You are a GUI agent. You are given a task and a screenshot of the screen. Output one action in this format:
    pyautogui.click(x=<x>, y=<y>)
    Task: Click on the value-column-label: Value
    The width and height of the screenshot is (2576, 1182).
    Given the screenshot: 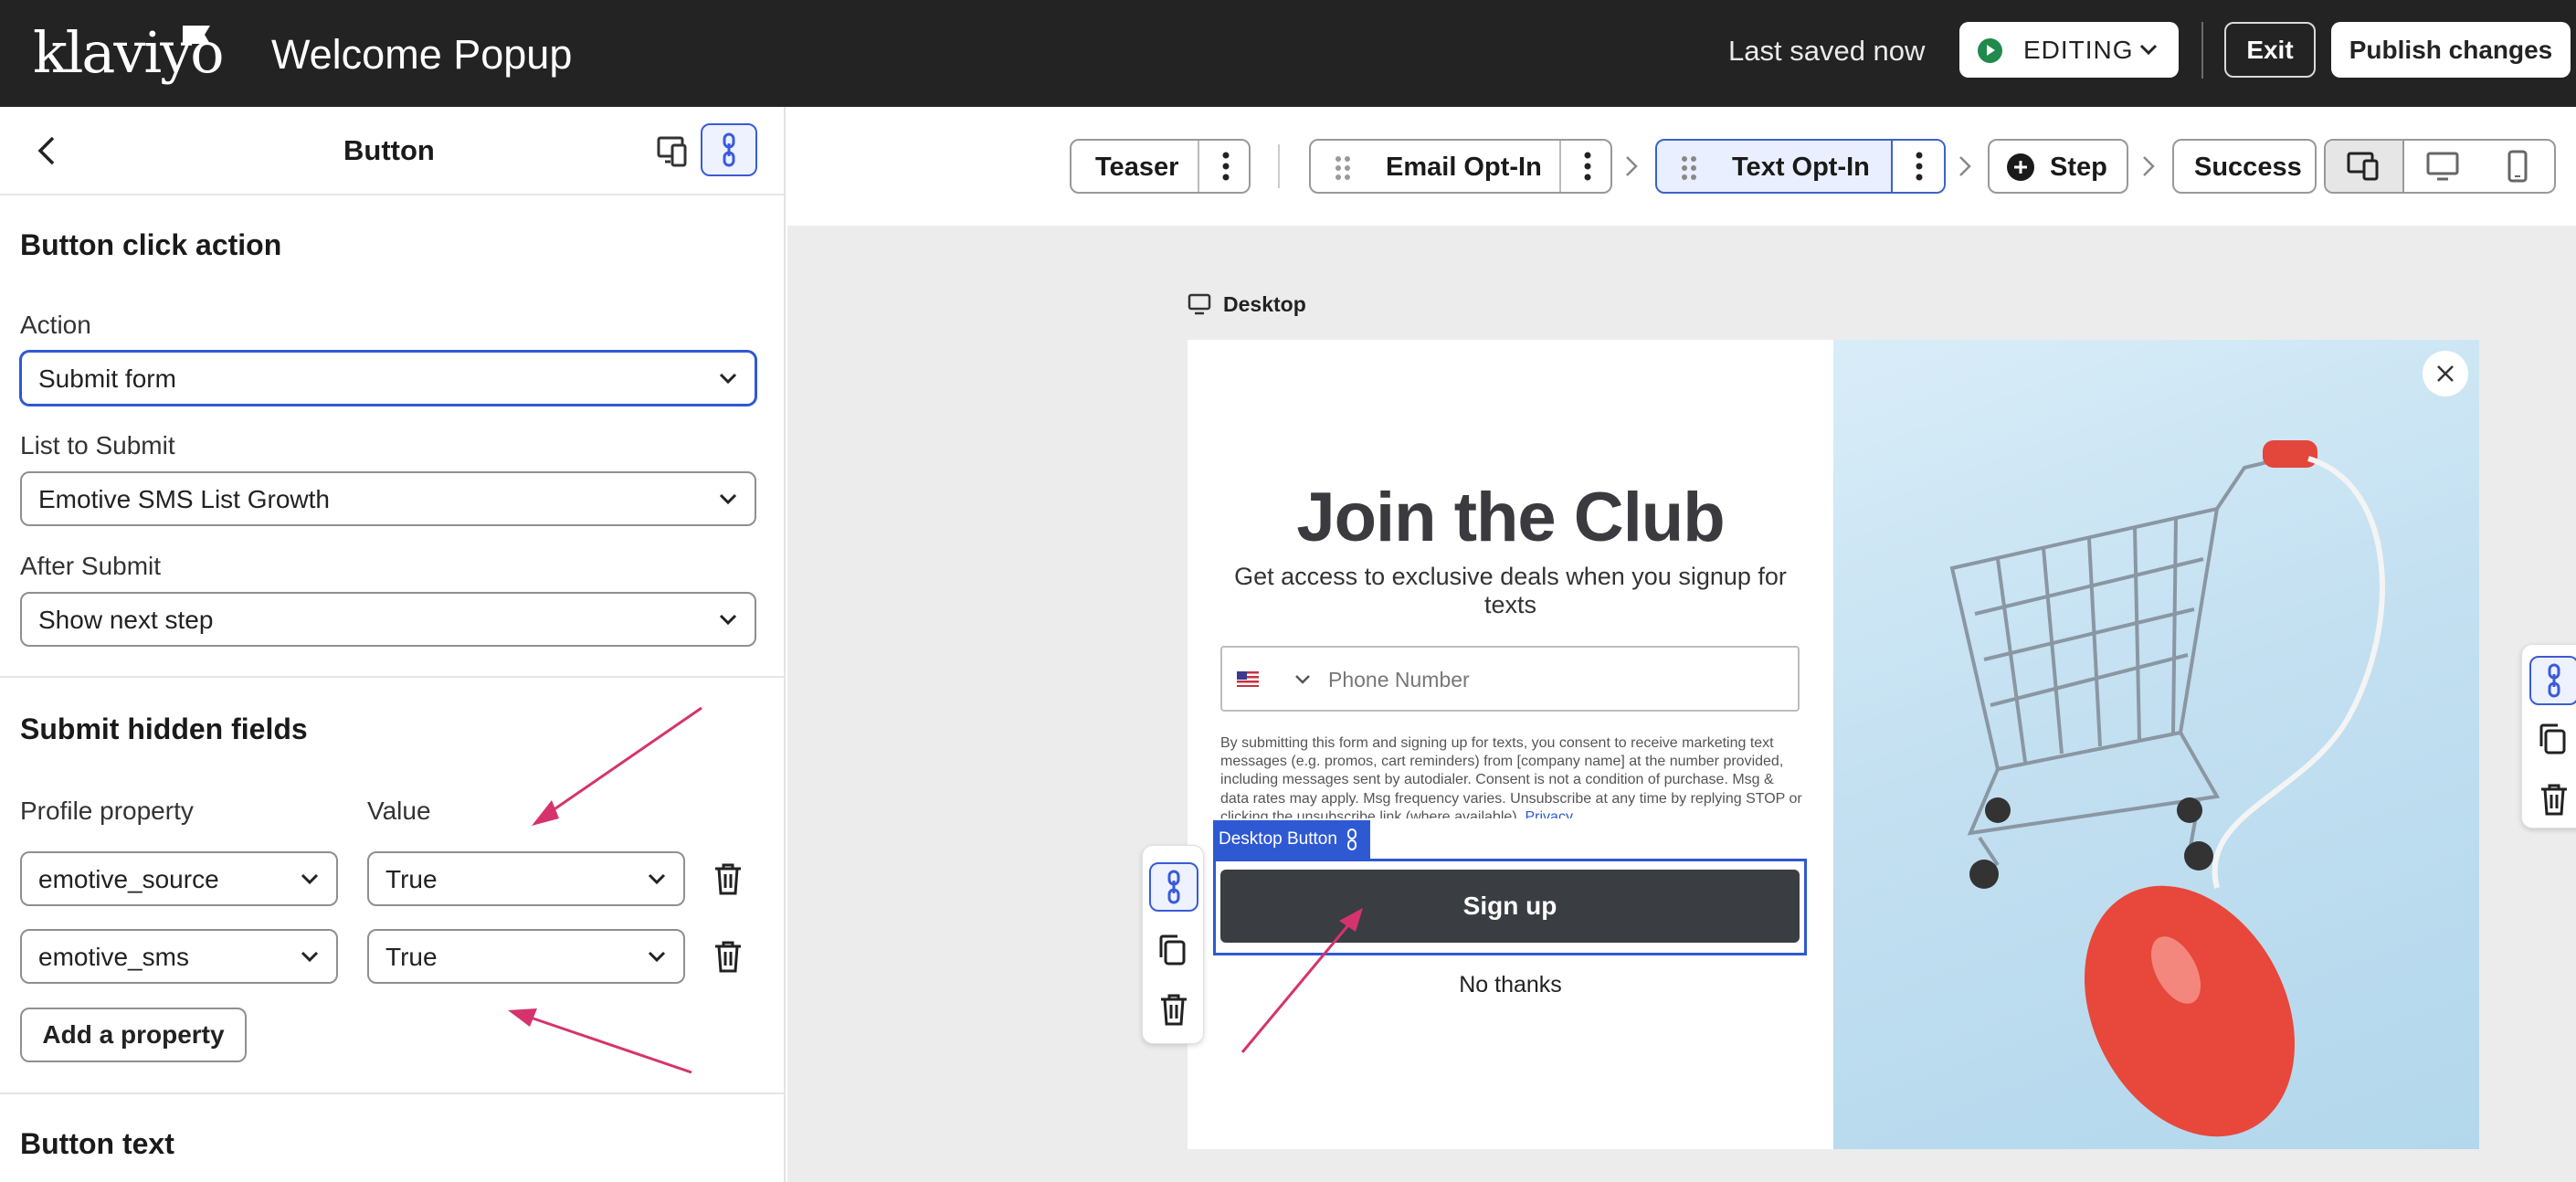 What is the action you would take?
    pyautogui.click(x=399, y=811)
    